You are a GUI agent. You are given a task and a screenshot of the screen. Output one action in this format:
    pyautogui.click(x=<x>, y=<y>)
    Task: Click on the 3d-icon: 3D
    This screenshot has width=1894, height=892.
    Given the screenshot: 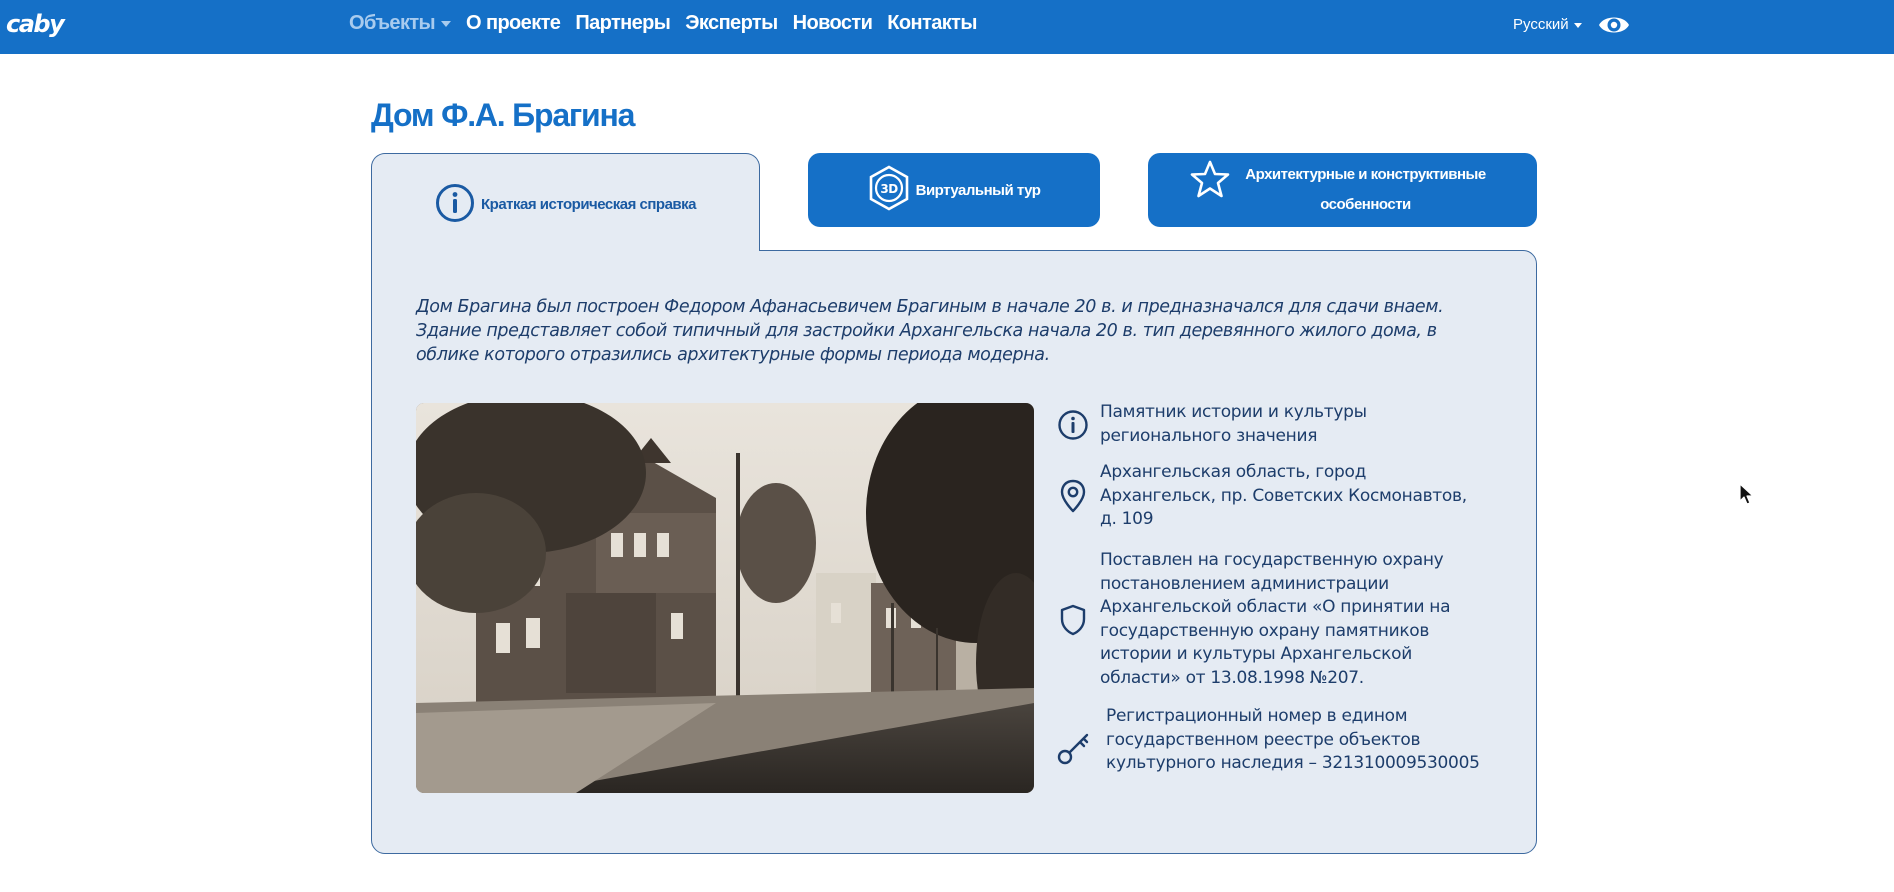 What is the action you would take?
    pyautogui.click(x=889, y=190)
    